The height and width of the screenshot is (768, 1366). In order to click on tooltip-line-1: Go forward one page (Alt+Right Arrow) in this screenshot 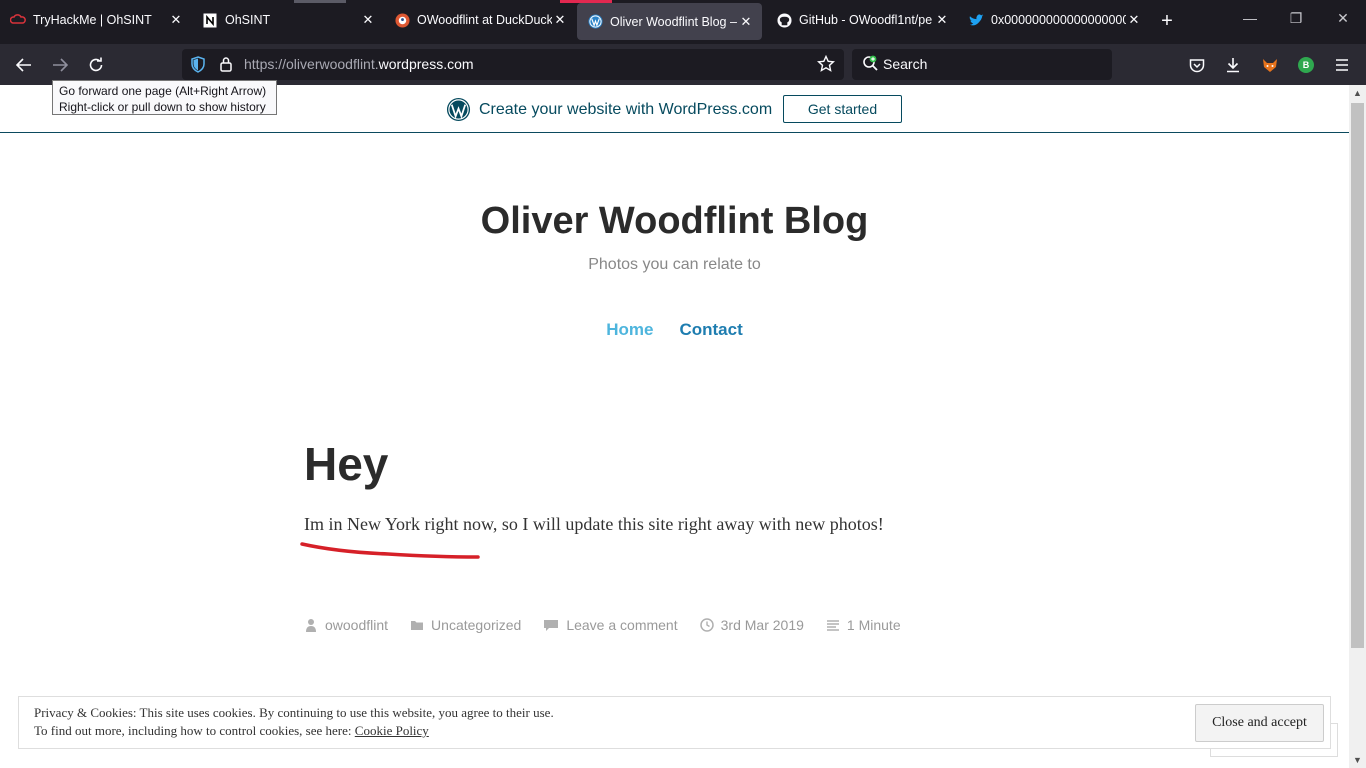, I will do `click(163, 91)`.